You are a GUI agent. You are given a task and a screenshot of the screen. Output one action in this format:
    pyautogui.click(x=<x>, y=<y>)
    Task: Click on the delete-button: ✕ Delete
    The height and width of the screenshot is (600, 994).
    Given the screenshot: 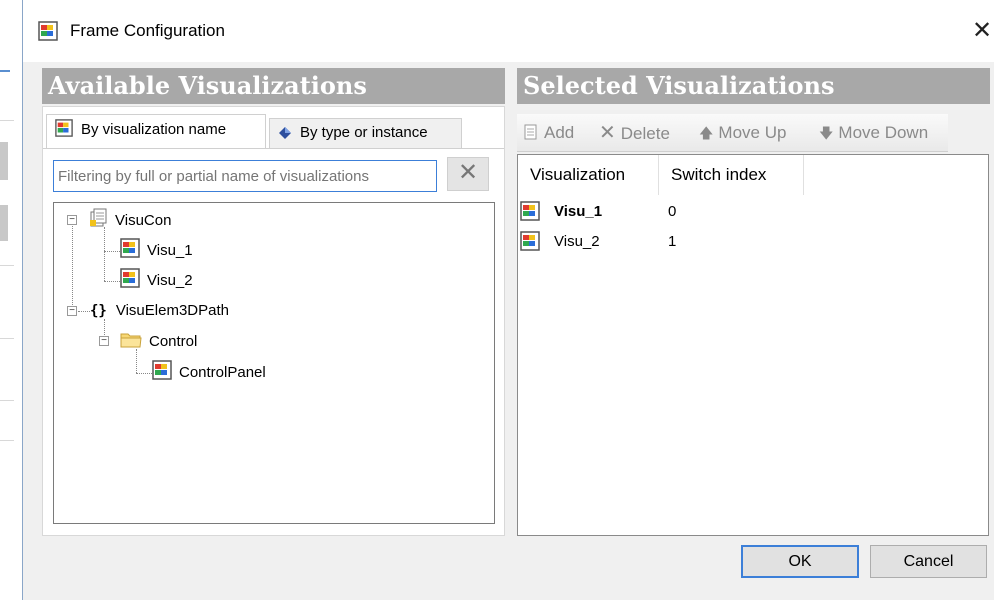 What is the action you would take?
    pyautogui.click(x=634, y=133)
    